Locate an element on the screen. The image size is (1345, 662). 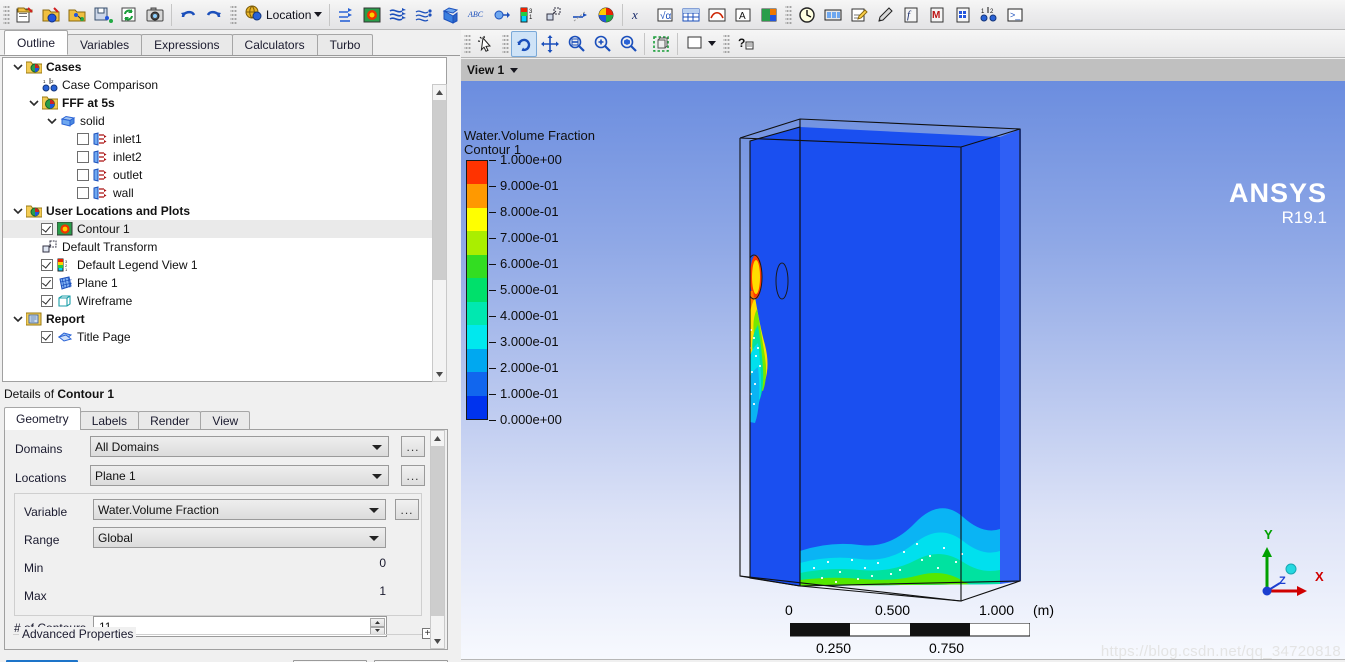
refresh-icon is located at coordinates (129, 15).